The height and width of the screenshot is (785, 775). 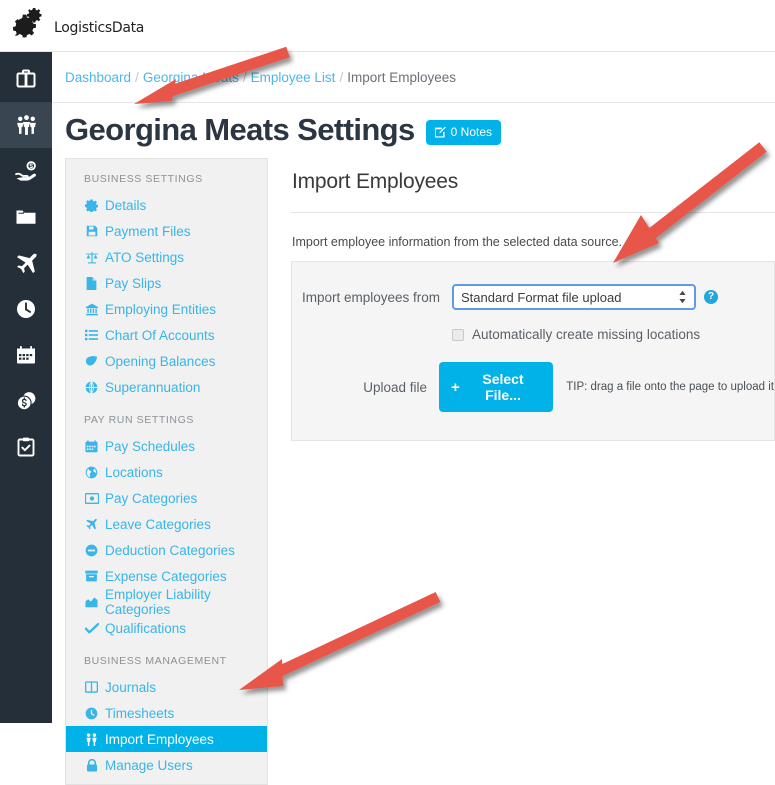 What do you see at coordinates (98, 77) in the screenshot?
I see `breadcrumb-link-dashboard: Dashboard` at bounding box center [98, 77].